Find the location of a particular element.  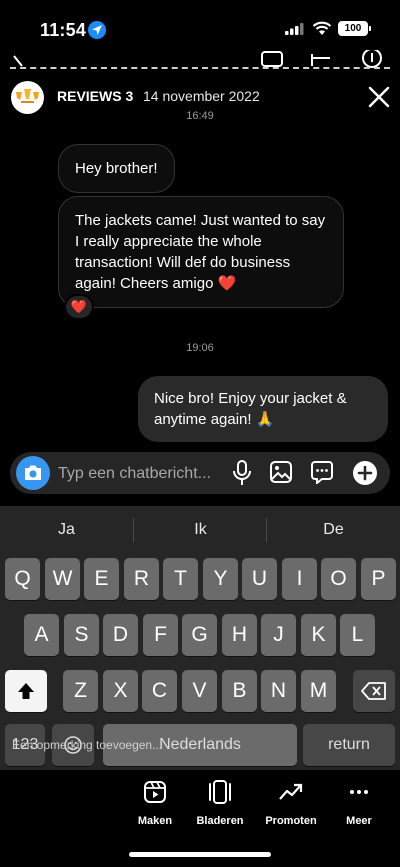

reels-icon is located at coordinates (155, 792).